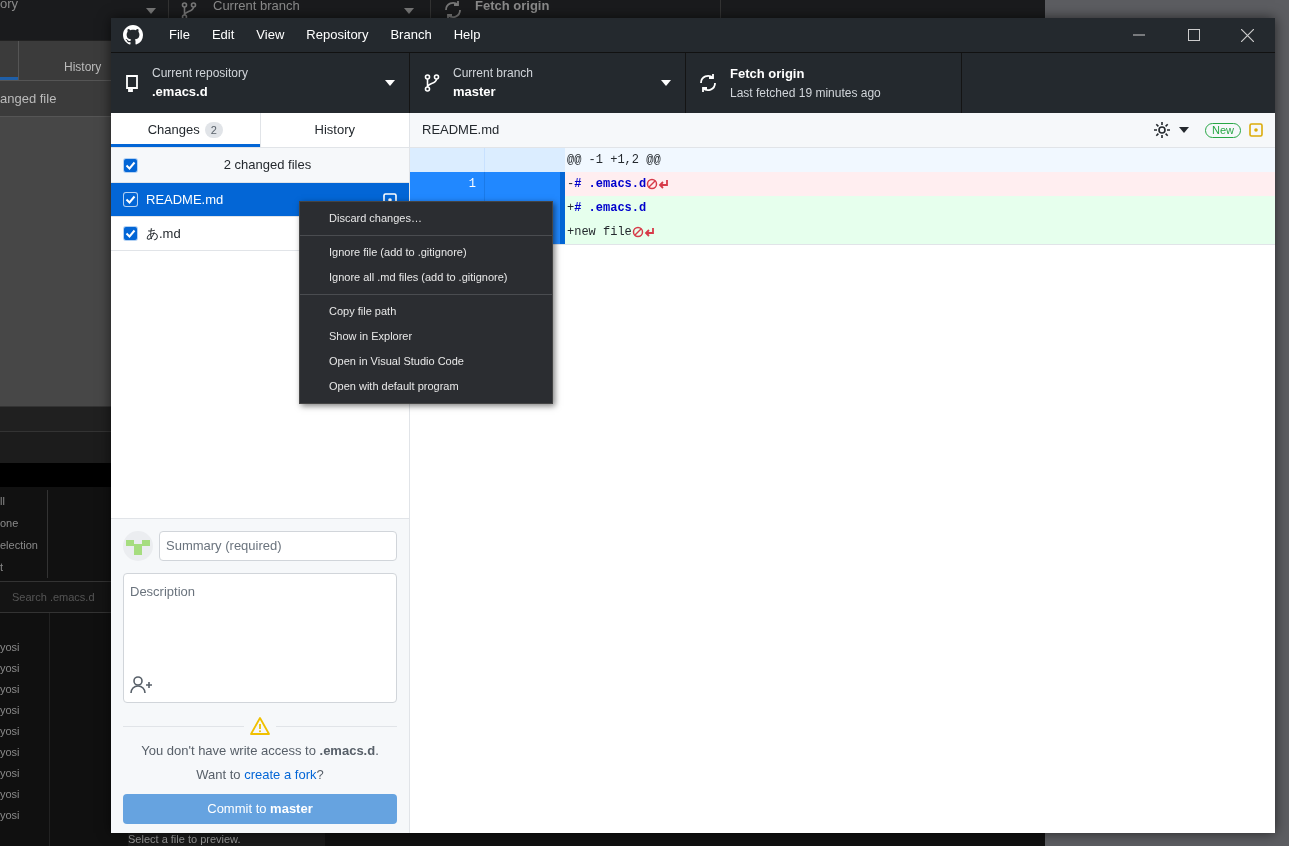 This screenshot has height=846, width=1289. What do you see at coordinates (270, 35) in the screenshot?
I see `menu-item: View` at bounding box center [270, 35].